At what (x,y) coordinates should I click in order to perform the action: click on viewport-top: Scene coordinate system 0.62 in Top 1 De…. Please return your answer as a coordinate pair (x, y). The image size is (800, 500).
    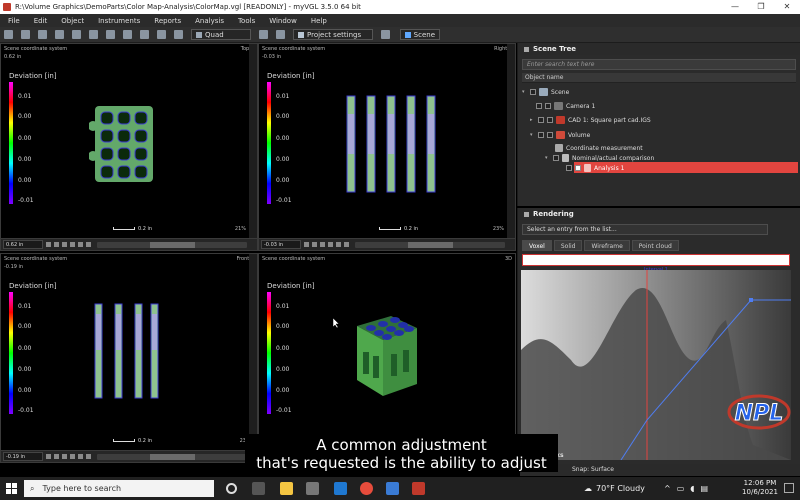
    Looking at the image, I should click on (129, 147).